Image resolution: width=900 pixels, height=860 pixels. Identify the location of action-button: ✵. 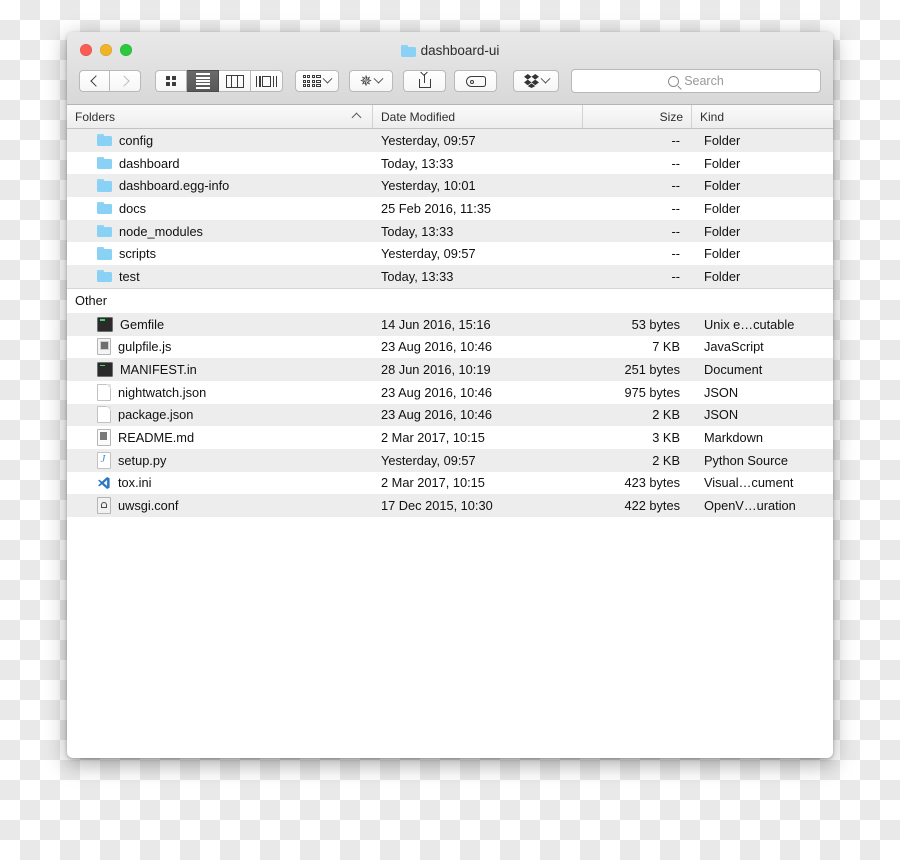
(371, 81).